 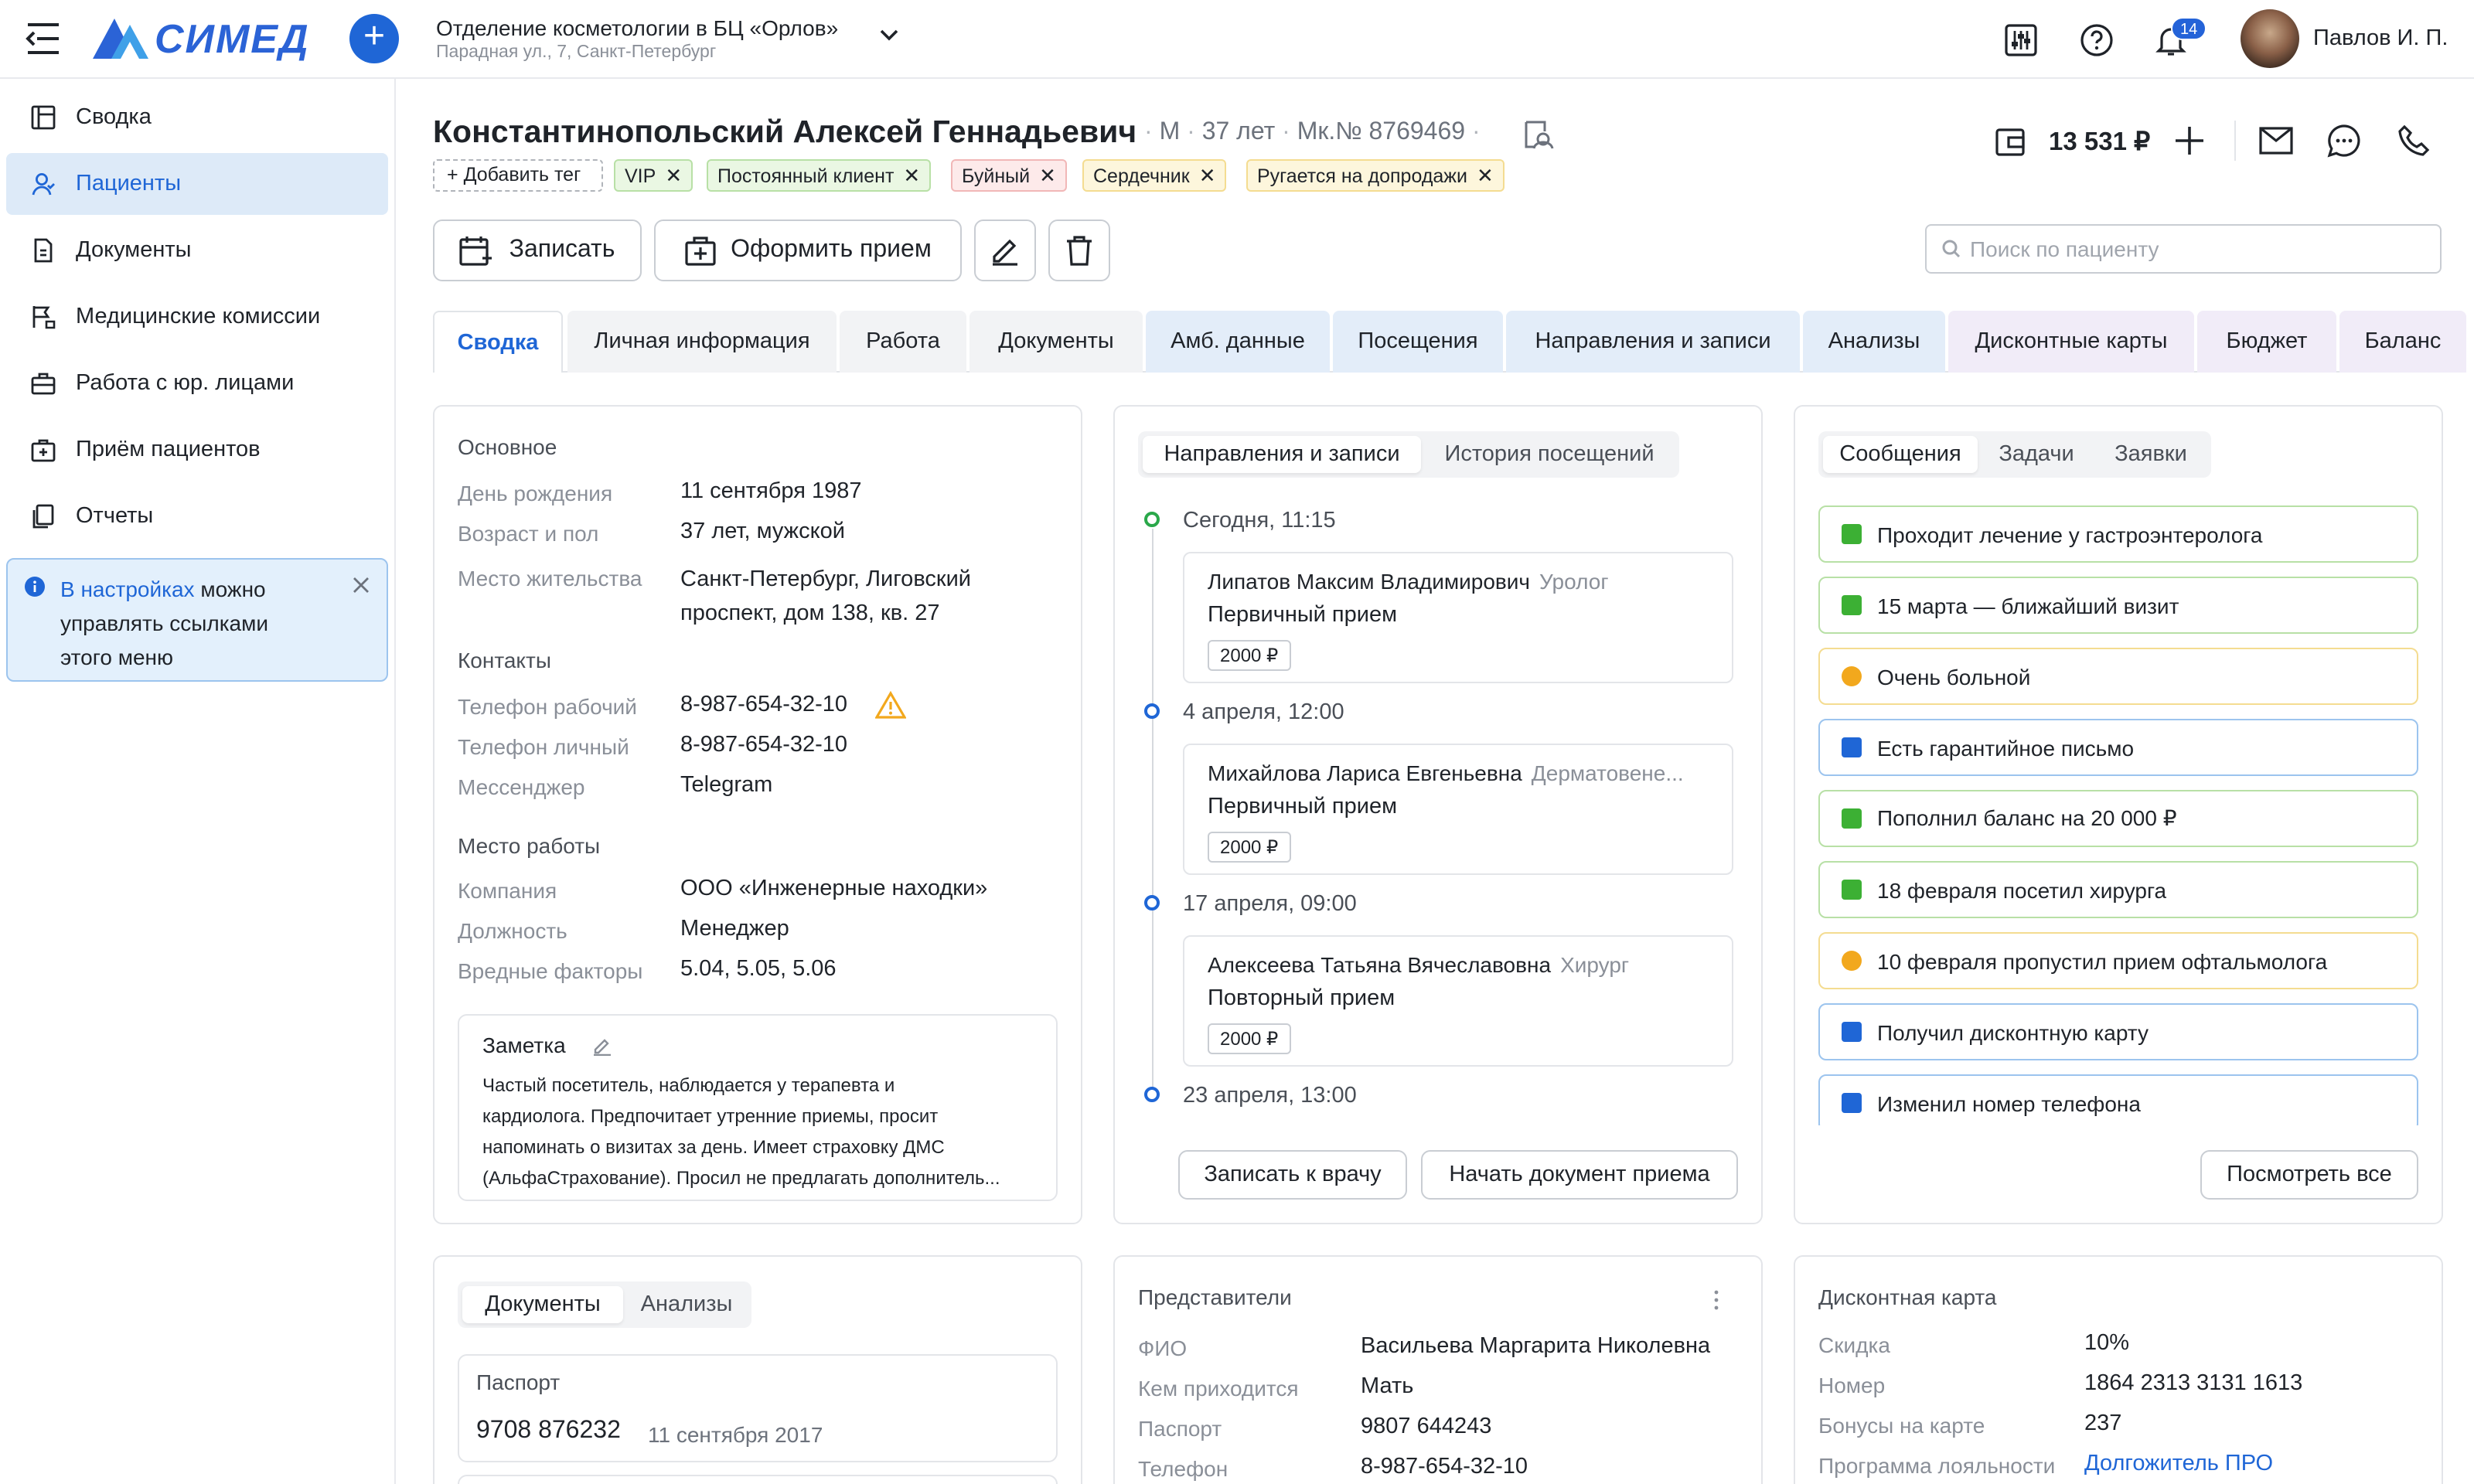 I want to click on loyalty-program-link: Долгожитель ПРО, so click(x=2178, y=1464).